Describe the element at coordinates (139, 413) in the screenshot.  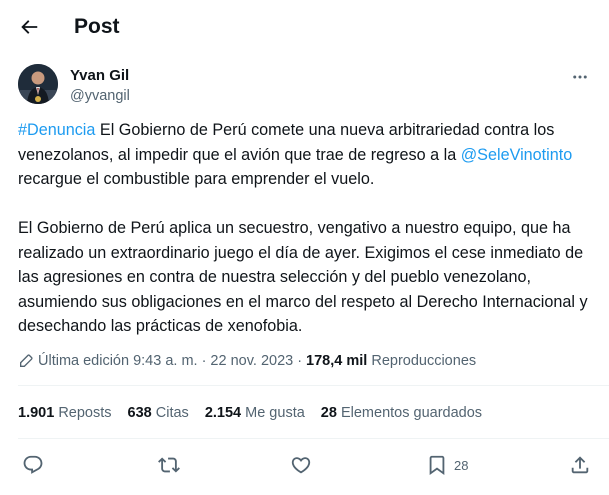
I see `stat-count: 638` at that location.